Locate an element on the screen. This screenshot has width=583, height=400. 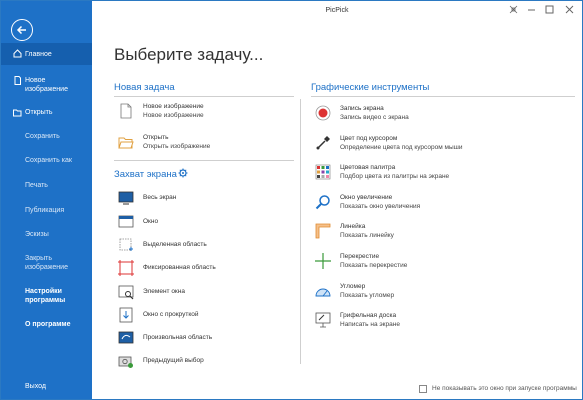
sidebar-item-open: Открыть is located at coordinates (46, 113).